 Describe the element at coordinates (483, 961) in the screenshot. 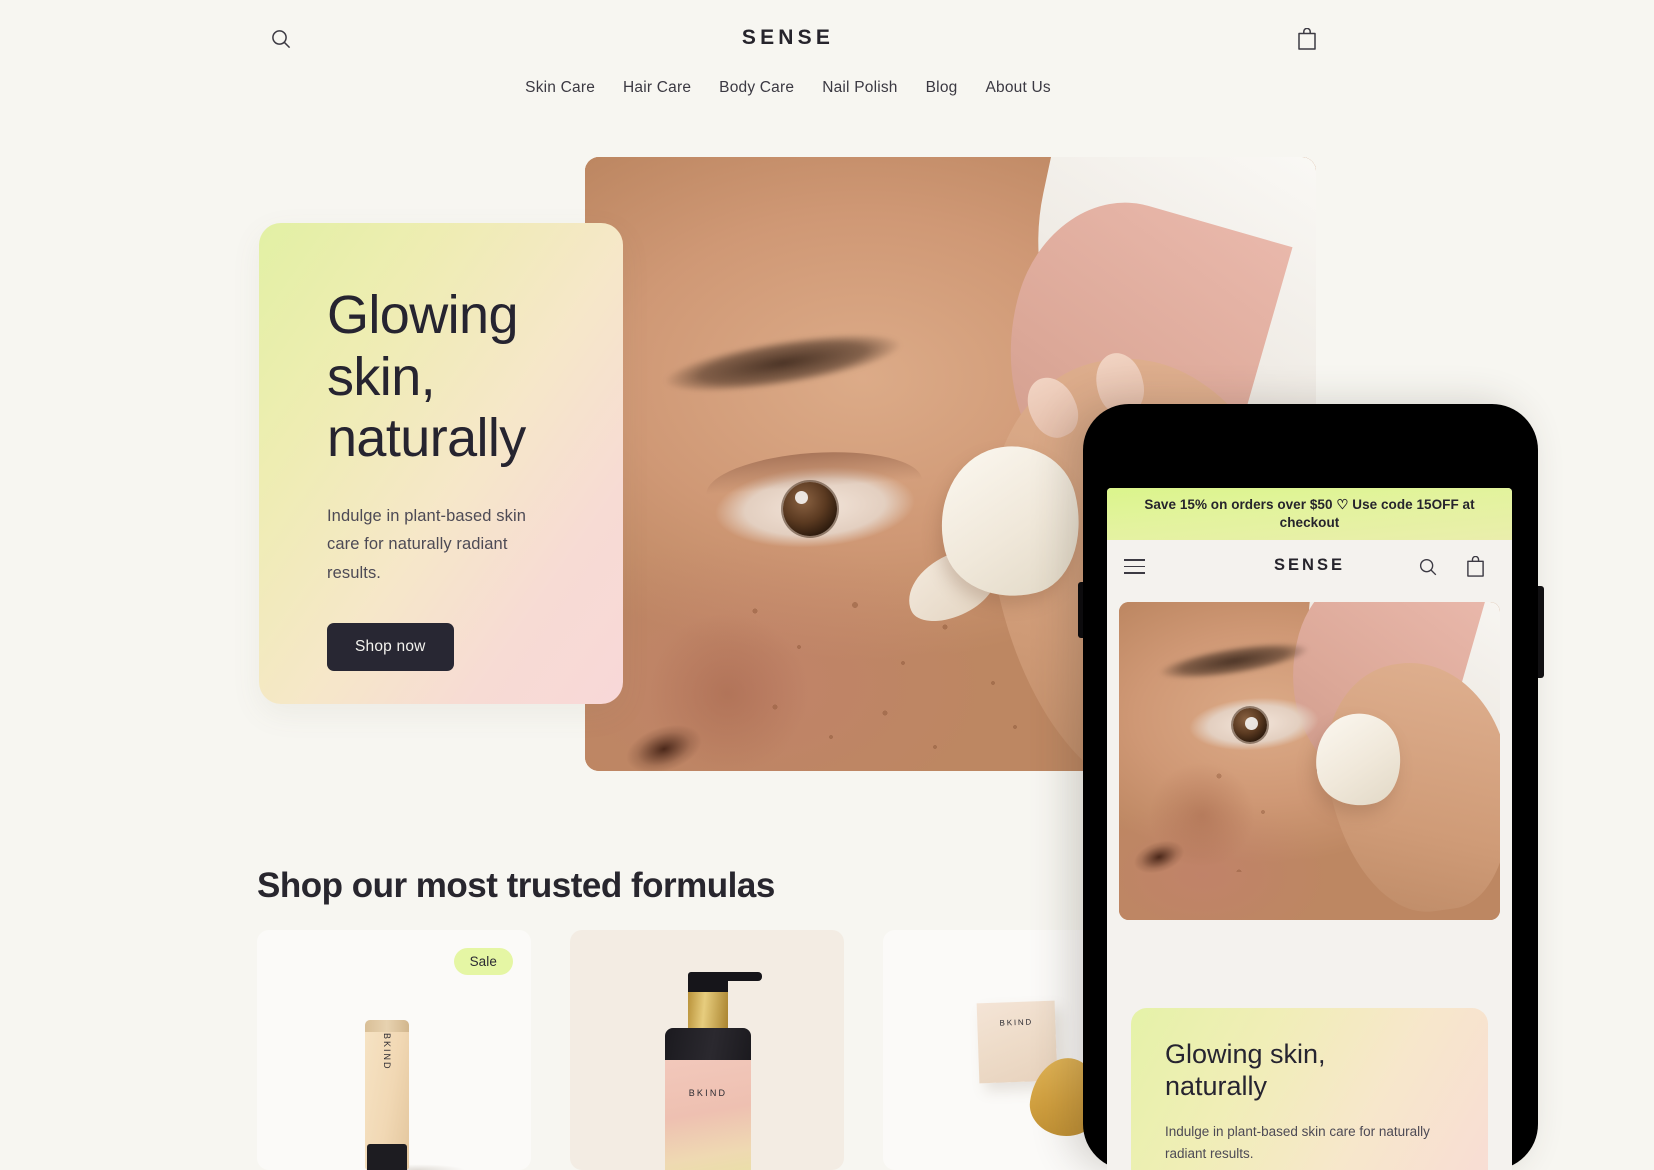

I see `sale-badge: Sale` at that location.